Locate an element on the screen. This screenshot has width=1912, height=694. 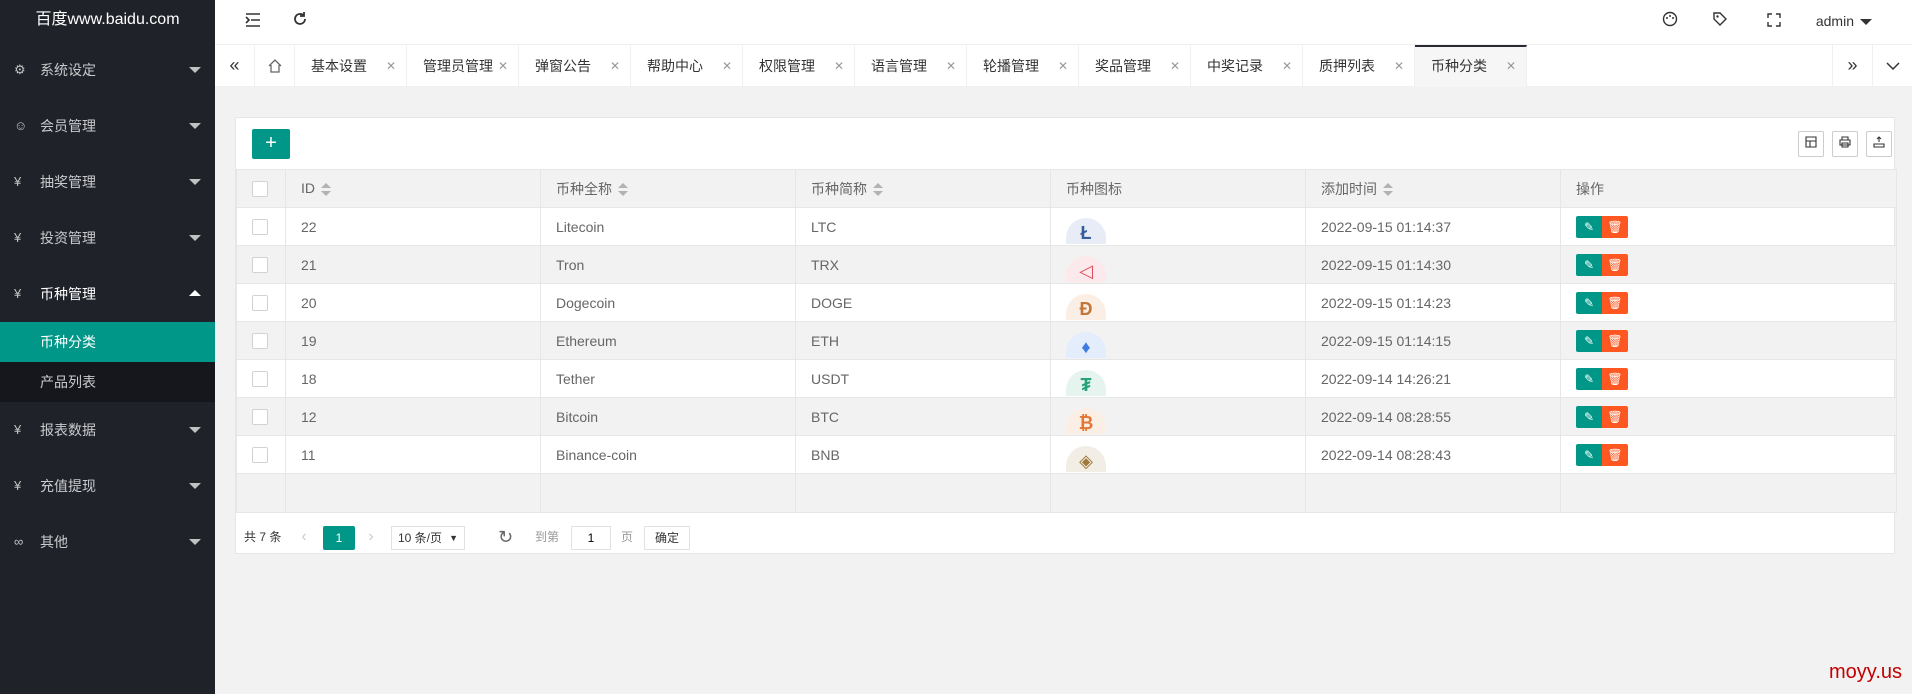
header-name: 币种全称 is located at coordinates (668, 188).